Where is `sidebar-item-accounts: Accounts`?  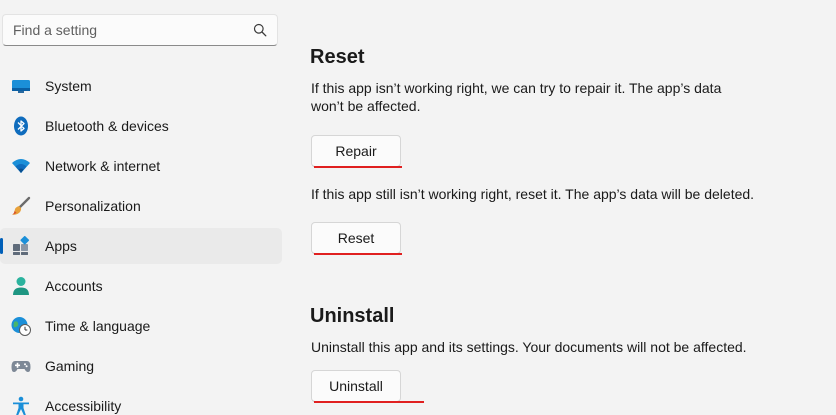 sidebar-item-accounts: Accounts is located at coordinates (141, 286).